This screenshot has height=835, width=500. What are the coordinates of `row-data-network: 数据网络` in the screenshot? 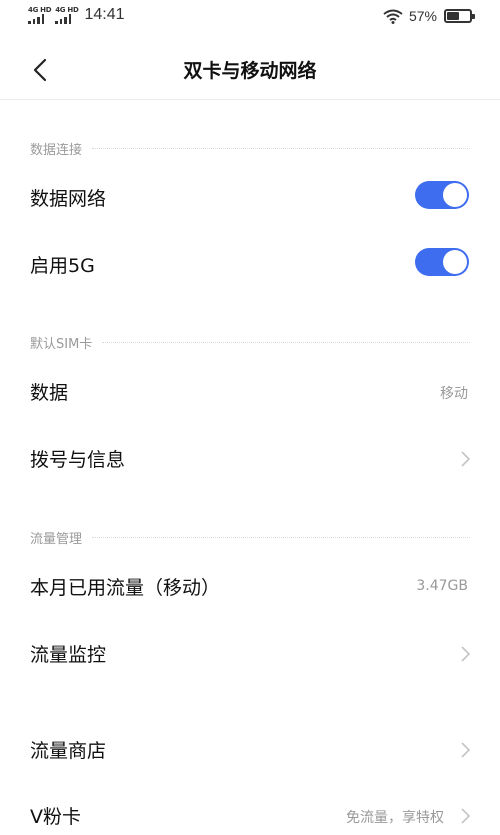 It's located at (250, 197).